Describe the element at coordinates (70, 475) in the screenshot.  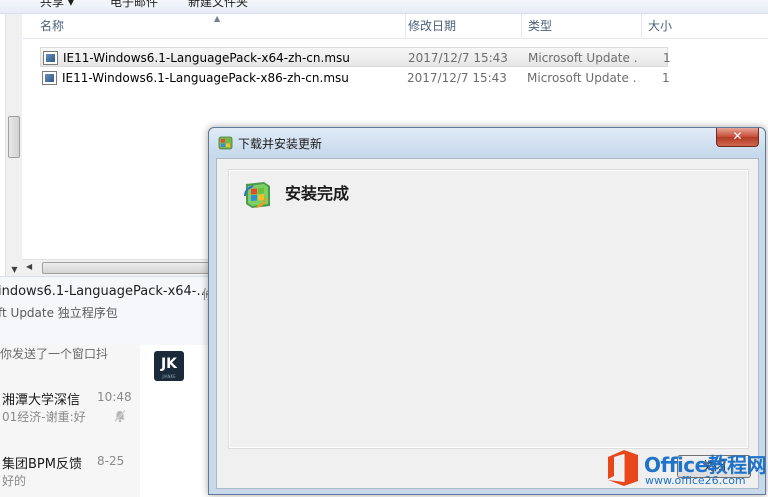
I see `chat-list-item: 集团BPM反馈 8-25 好的` at that location.